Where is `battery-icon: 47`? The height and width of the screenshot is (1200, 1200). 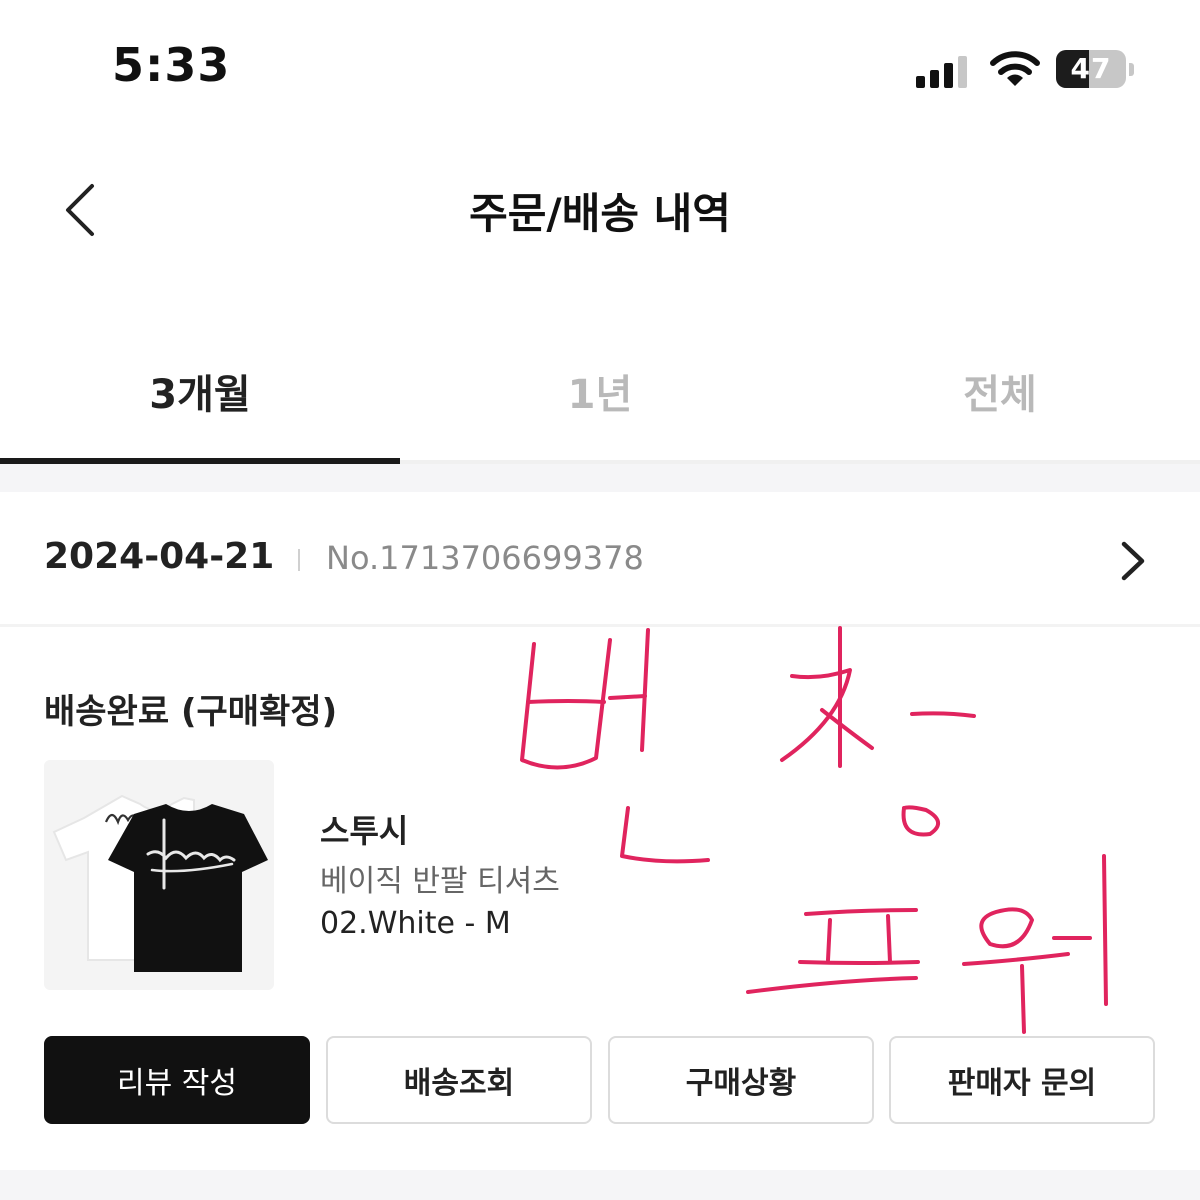 battery-icon: 47 is located at coordinates (1096, 70).